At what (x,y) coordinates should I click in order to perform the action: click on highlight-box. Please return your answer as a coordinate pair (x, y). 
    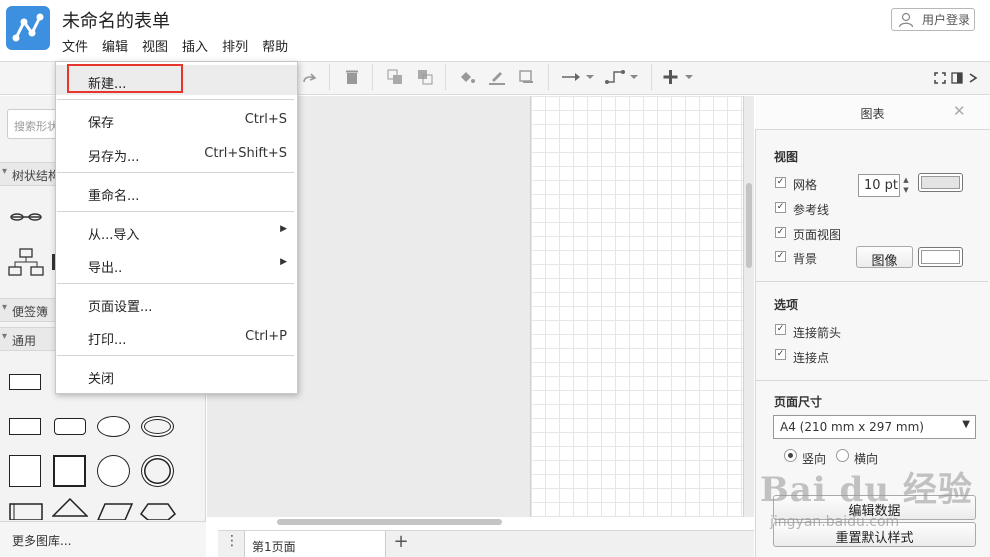
    Looking at the image, I should click on (125, 78).